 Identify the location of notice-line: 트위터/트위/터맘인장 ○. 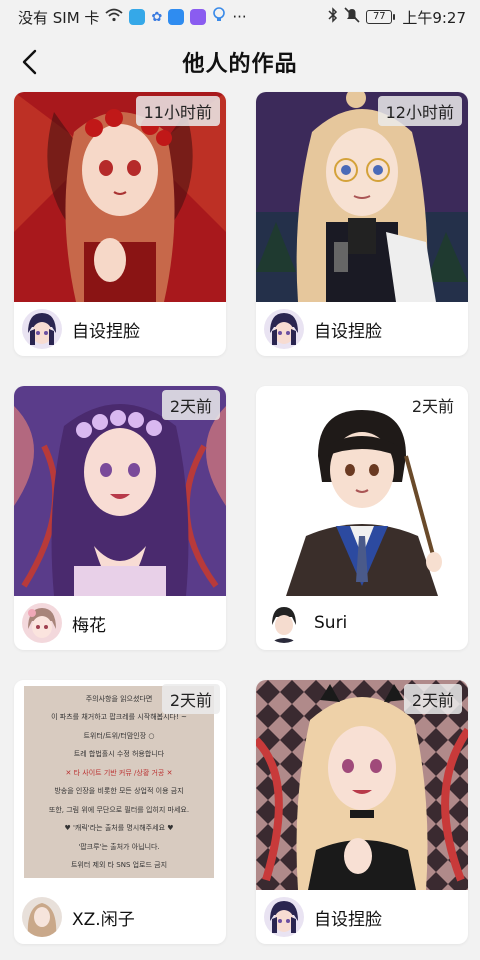
(119, 735).